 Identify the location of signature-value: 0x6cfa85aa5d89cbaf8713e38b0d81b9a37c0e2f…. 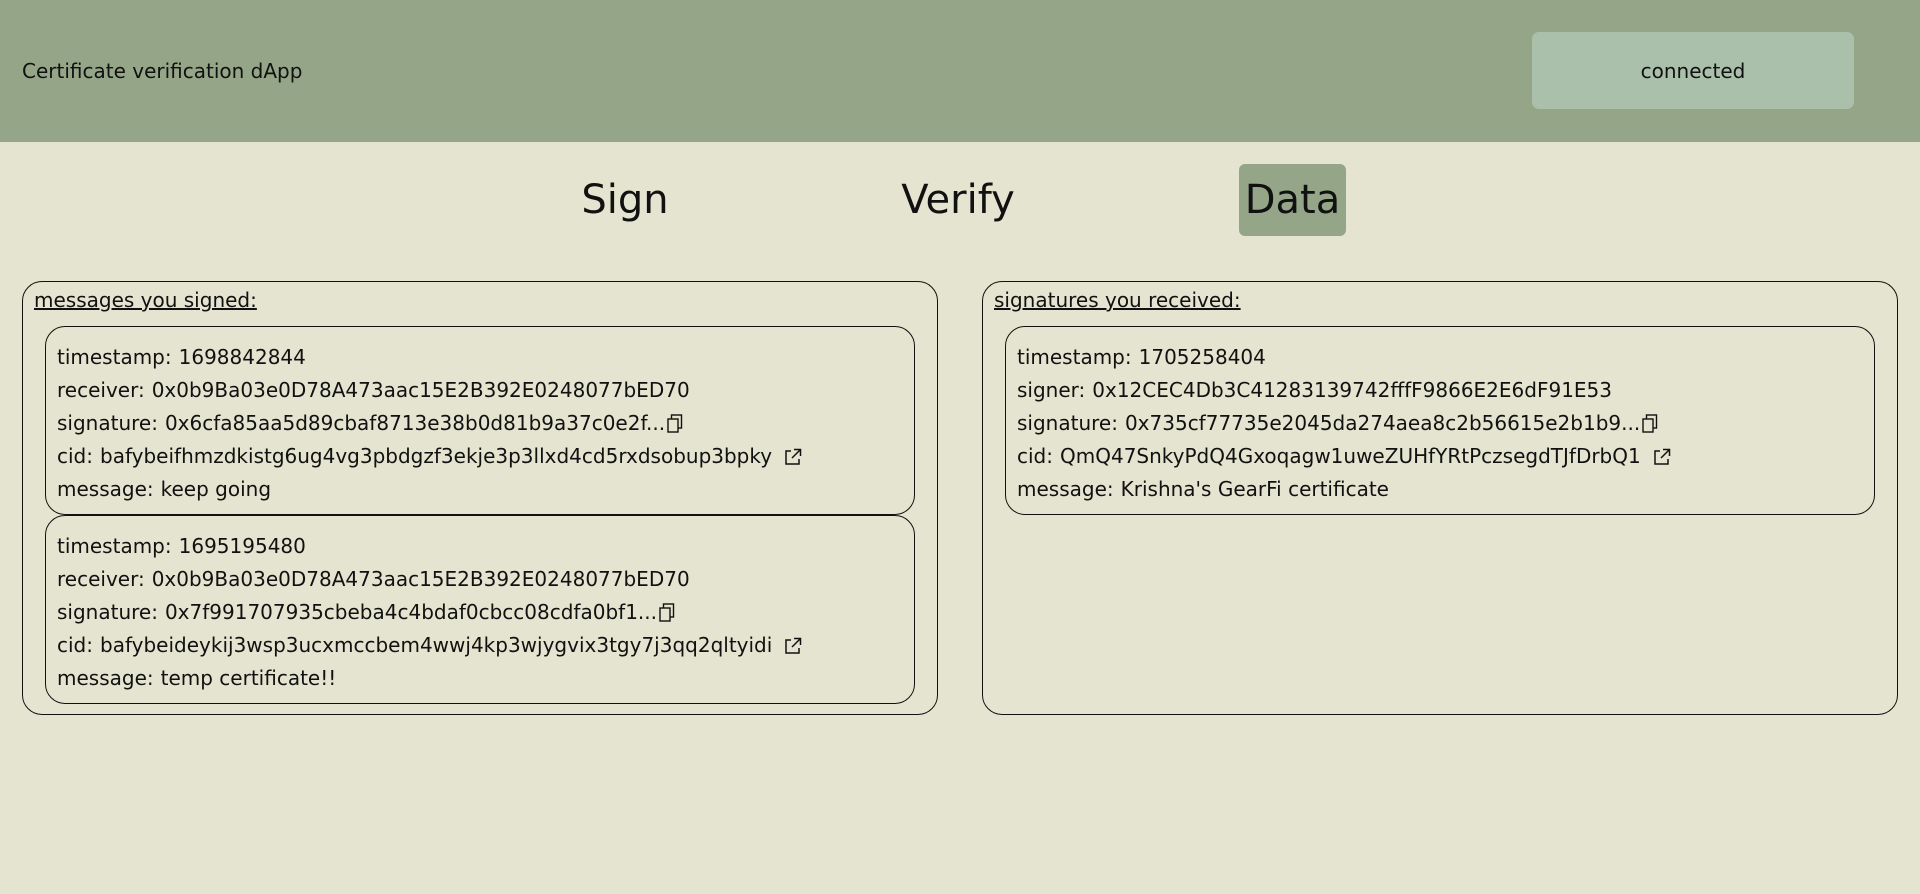
(415, 423).